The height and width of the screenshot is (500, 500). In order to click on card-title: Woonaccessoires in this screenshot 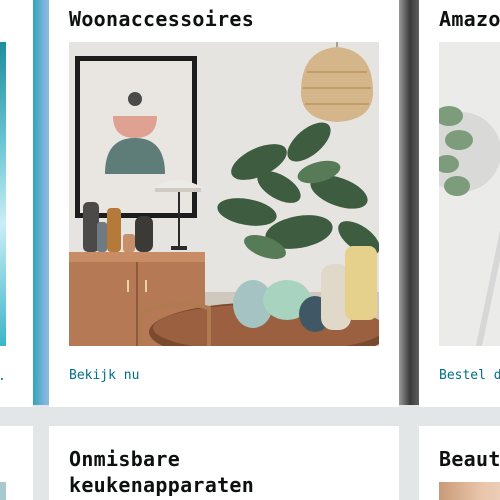, I will do `click(162, 19)`.